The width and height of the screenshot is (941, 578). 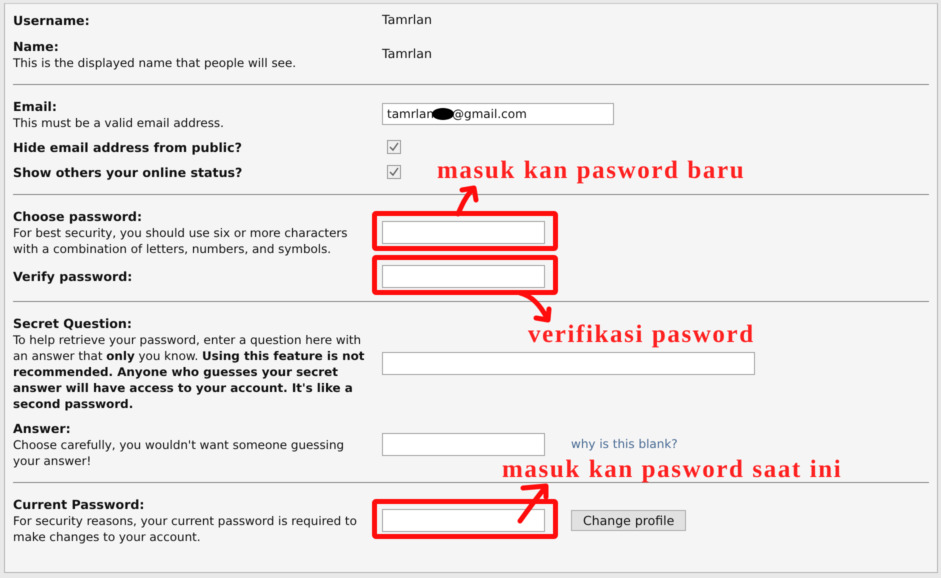 What do you see at coordinates (180, 240) in the screenshot?
I see `field-description: For best security, you should use six or more characters with a combination of letters, numbers, and symbols.` at bounding box center [180, 240].